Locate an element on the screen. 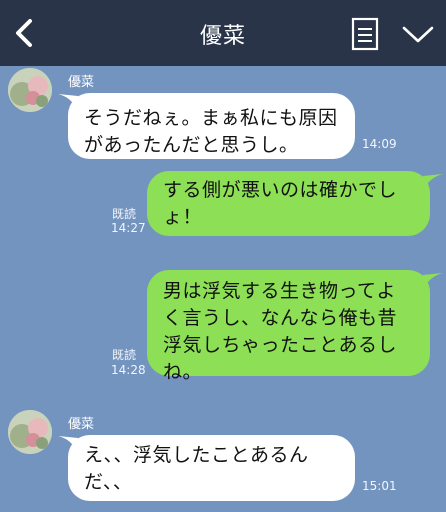  message-bubble: そうだねぇ。まぁ私にも原因があったんだと思うし。 is located at coordinates (211, 126).